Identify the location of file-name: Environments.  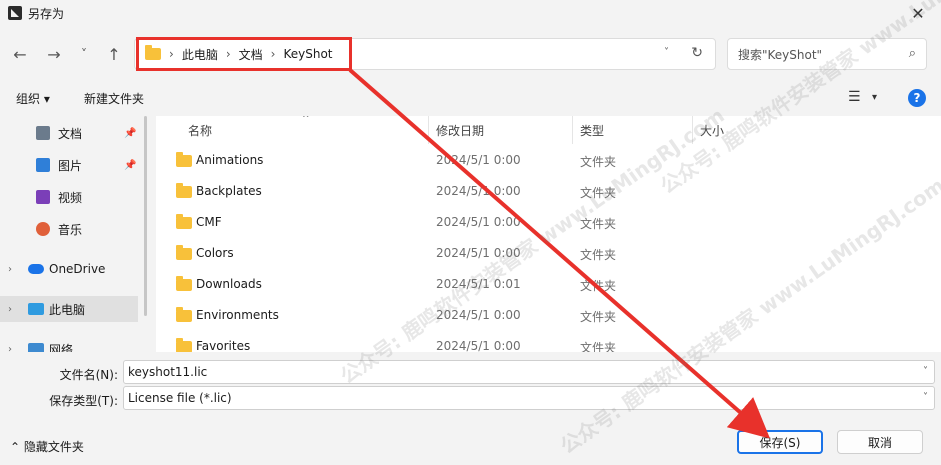
(237, 315).